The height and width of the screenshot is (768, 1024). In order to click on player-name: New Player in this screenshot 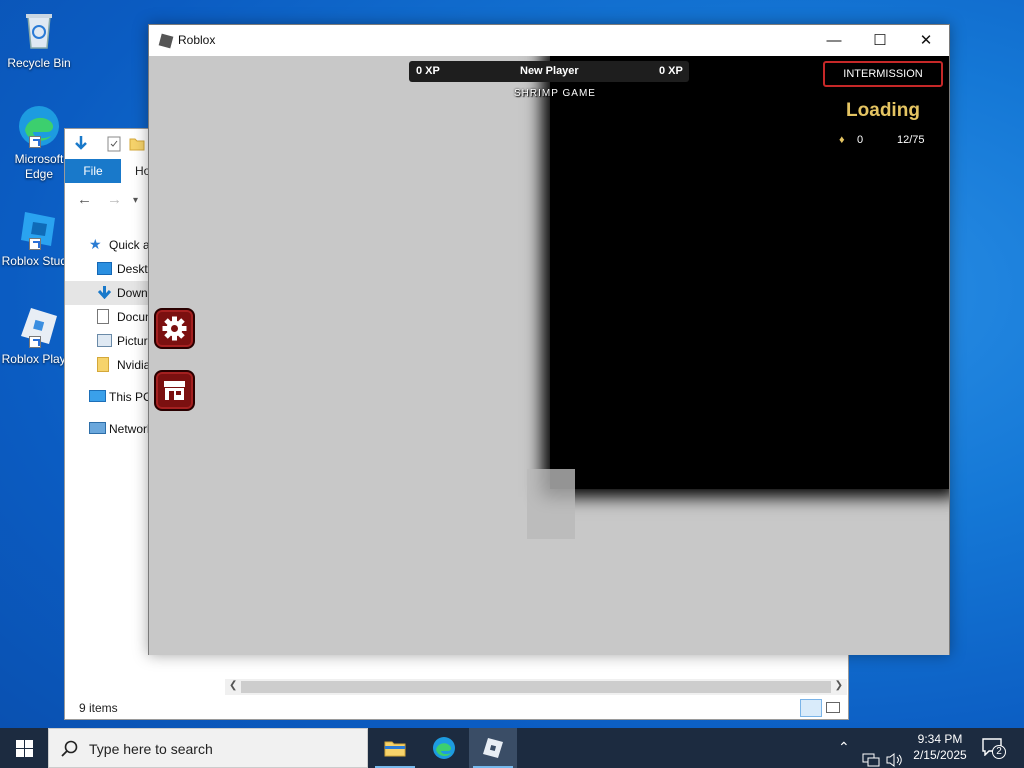, I will do `click(549, 71)`.